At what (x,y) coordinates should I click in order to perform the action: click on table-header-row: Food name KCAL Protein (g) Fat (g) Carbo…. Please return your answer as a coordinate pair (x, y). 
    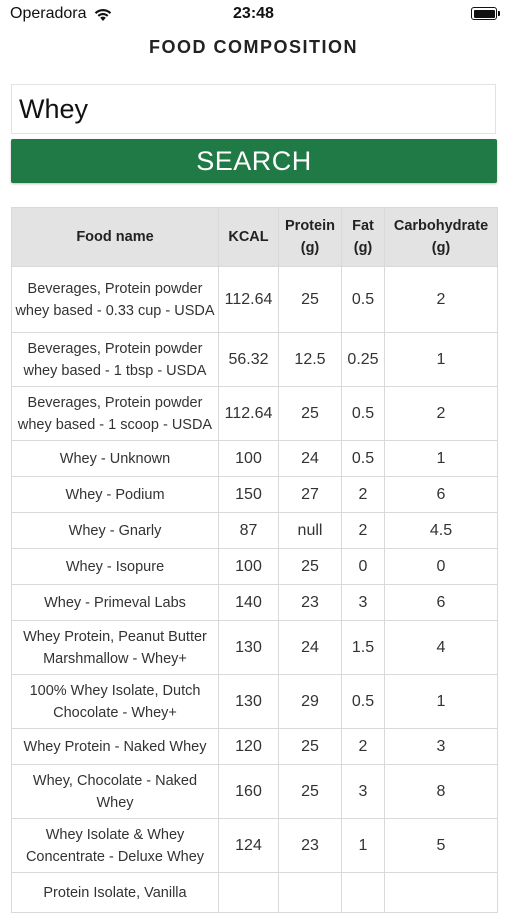
    Looking at the image, I should click on (254, 237).